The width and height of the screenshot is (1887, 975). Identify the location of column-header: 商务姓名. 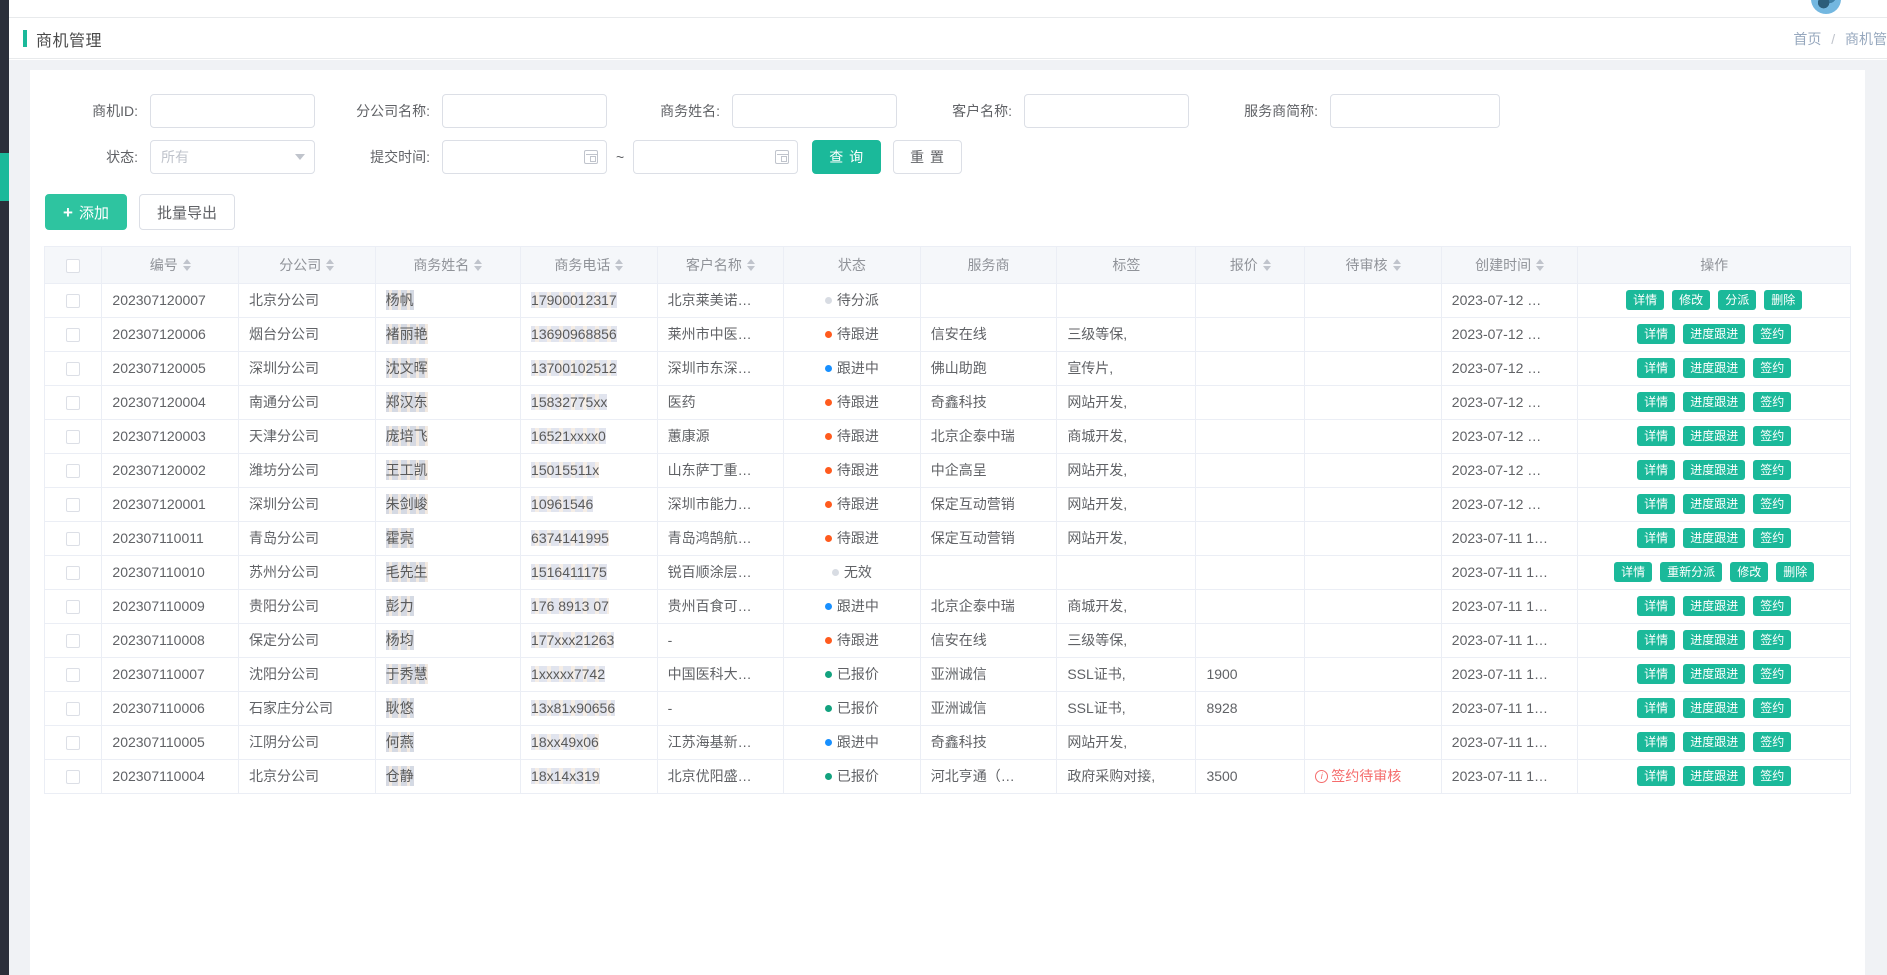
(448, 265).